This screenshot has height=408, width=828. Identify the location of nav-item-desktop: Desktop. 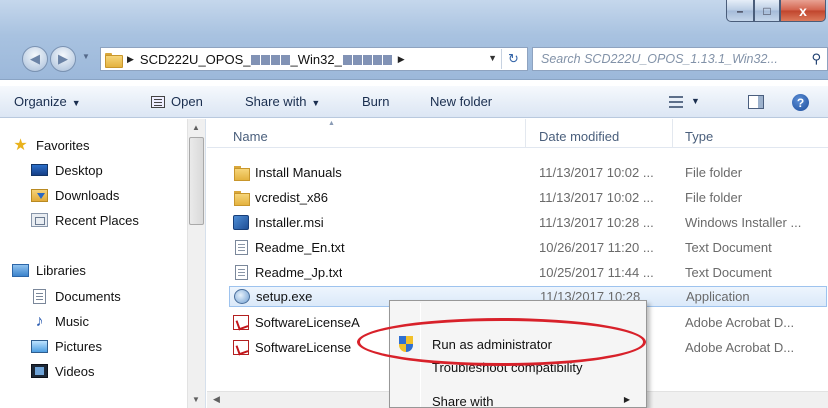
(67, 170).